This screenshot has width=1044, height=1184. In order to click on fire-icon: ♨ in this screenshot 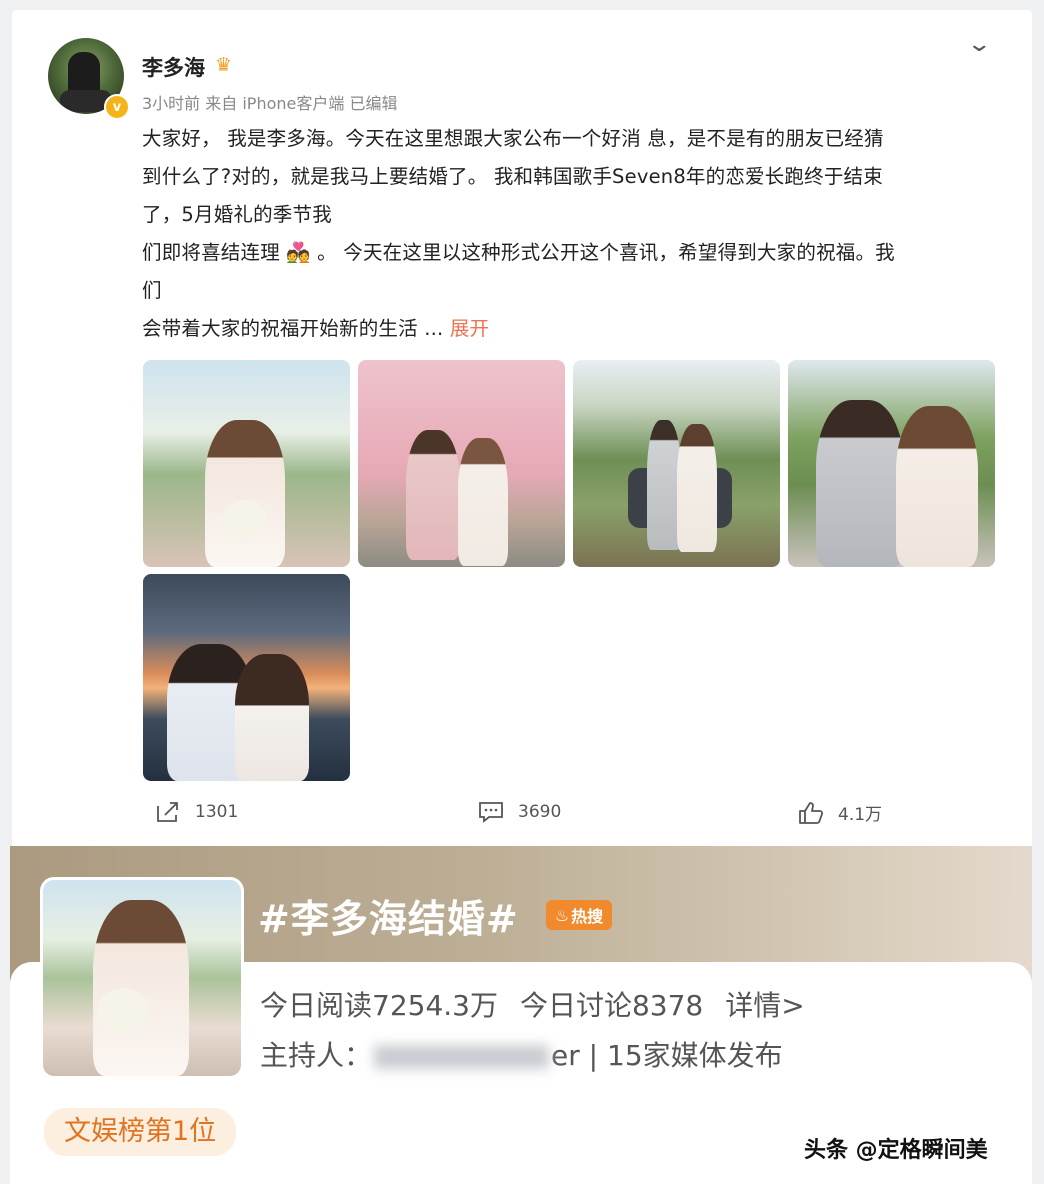, I will do `click(562, 915)`.